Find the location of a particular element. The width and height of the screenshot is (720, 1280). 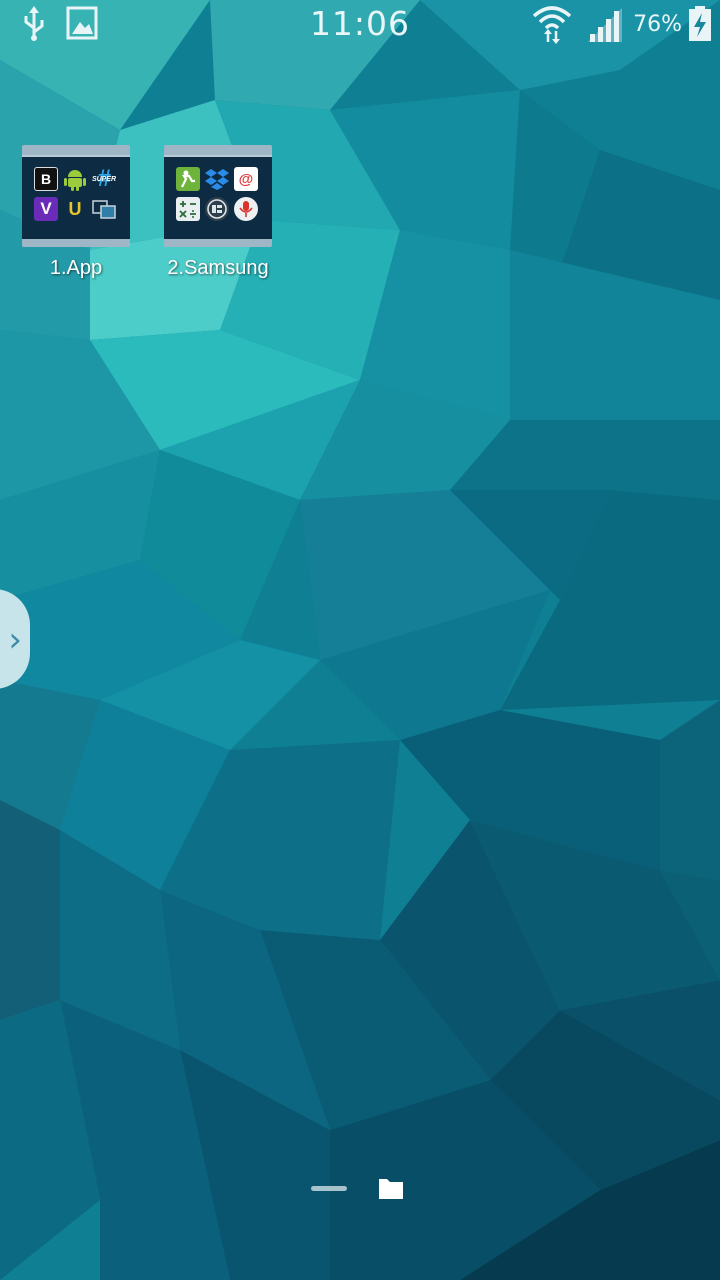

u-app-icon: U is located at coordinates (75, 208).